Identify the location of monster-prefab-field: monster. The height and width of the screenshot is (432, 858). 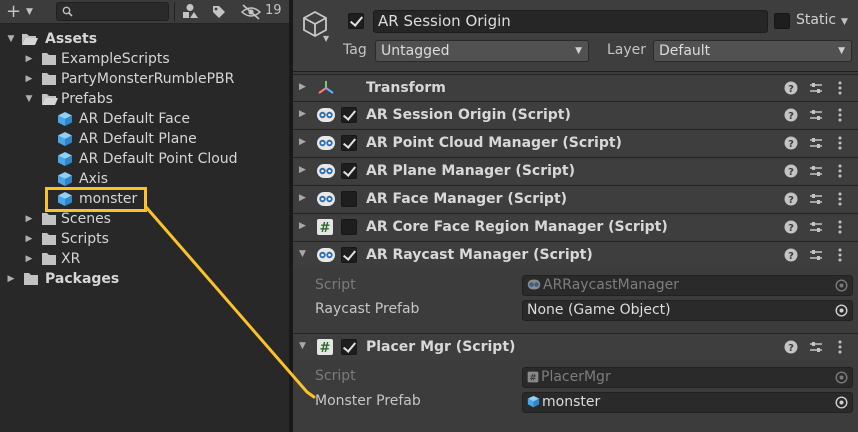
(687, 402).